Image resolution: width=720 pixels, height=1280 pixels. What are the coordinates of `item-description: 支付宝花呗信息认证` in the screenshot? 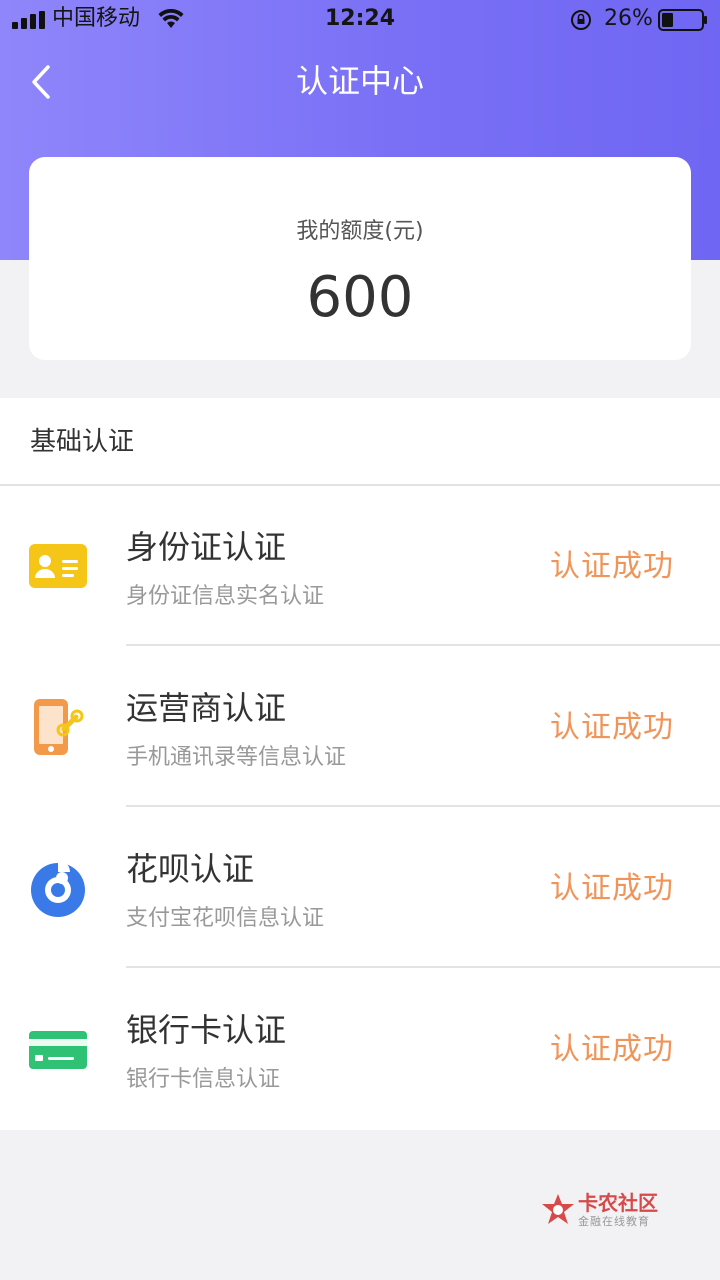 It's located at (225, 918).